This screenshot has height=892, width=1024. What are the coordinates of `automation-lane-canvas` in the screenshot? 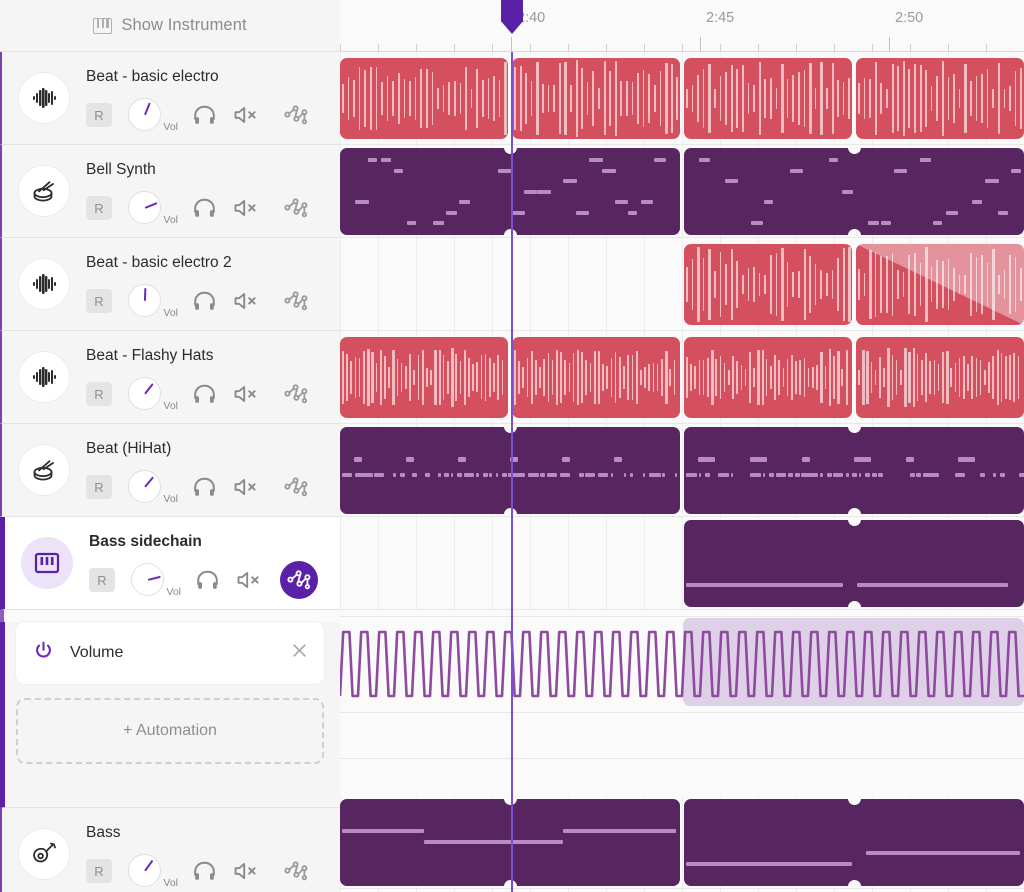 It's located at (682, 703).